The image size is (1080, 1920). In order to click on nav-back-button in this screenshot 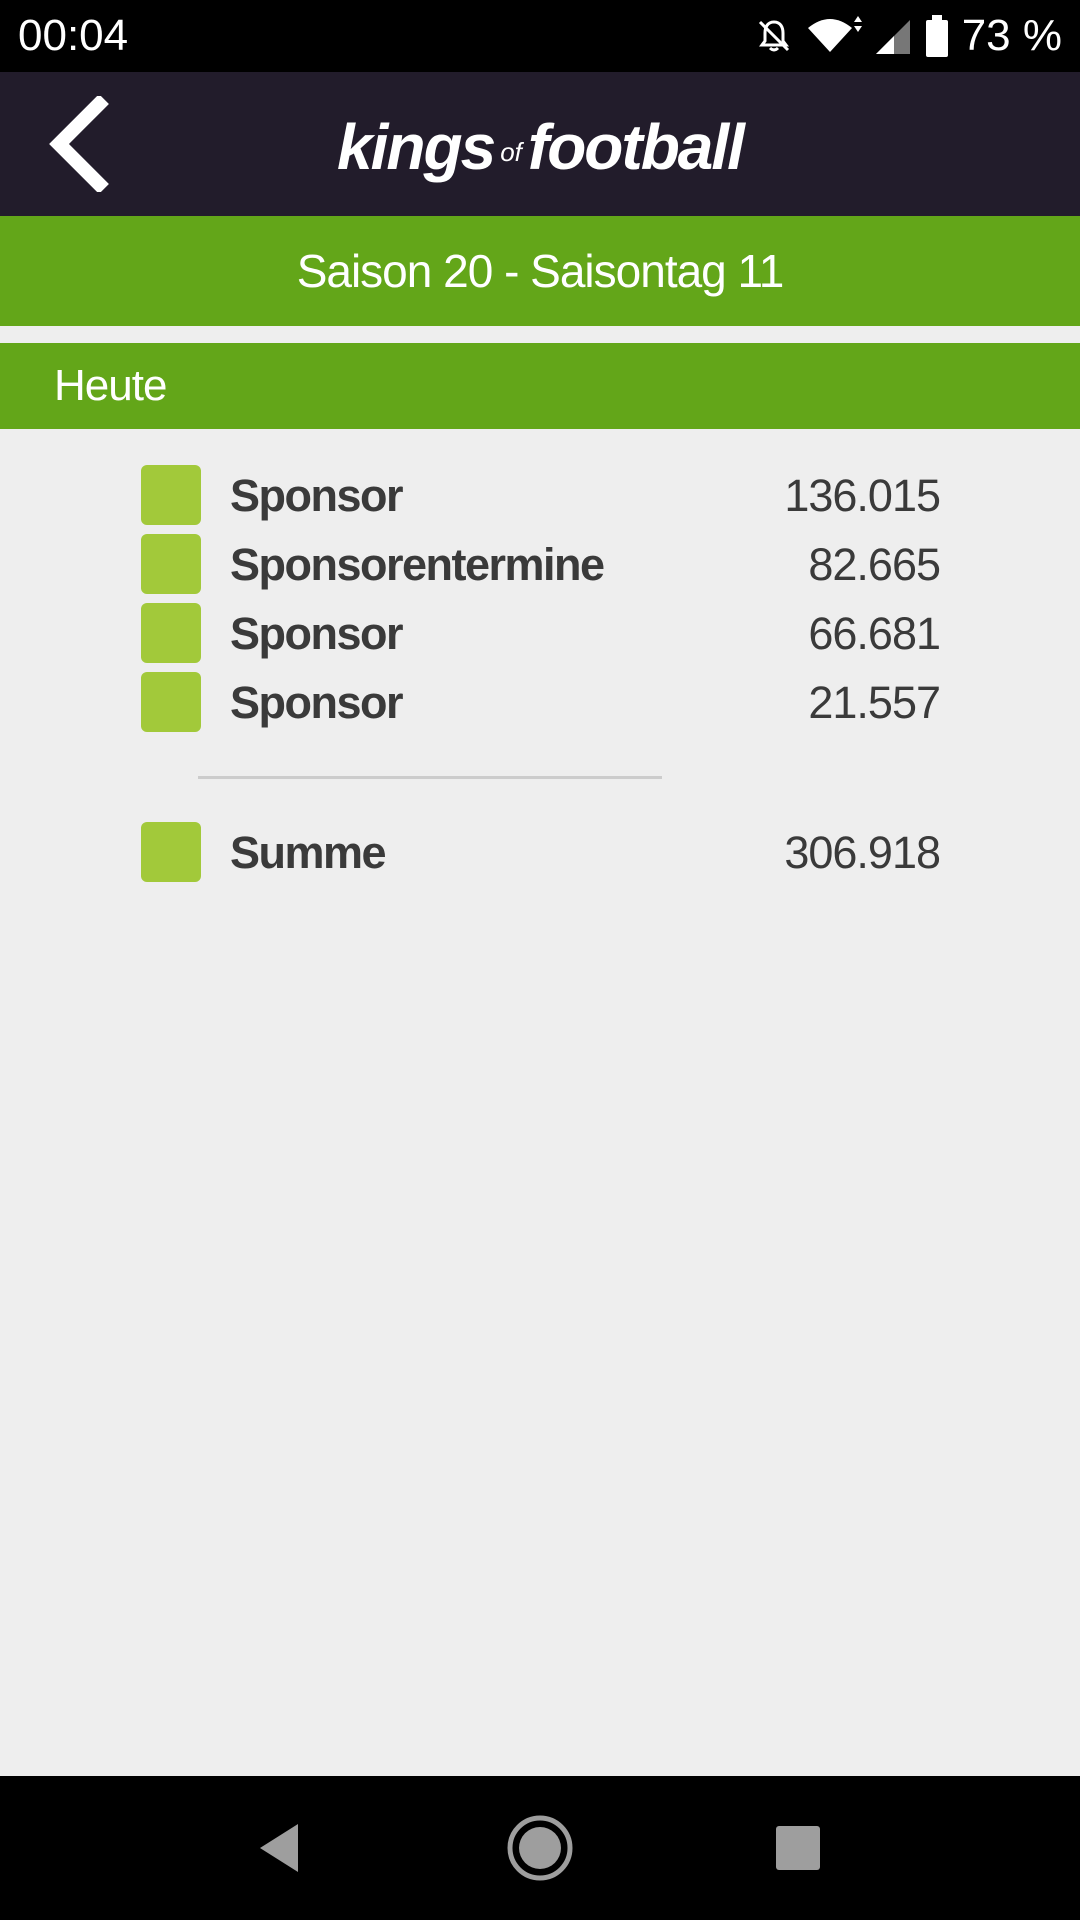, I will do `click(280, 1848)`.